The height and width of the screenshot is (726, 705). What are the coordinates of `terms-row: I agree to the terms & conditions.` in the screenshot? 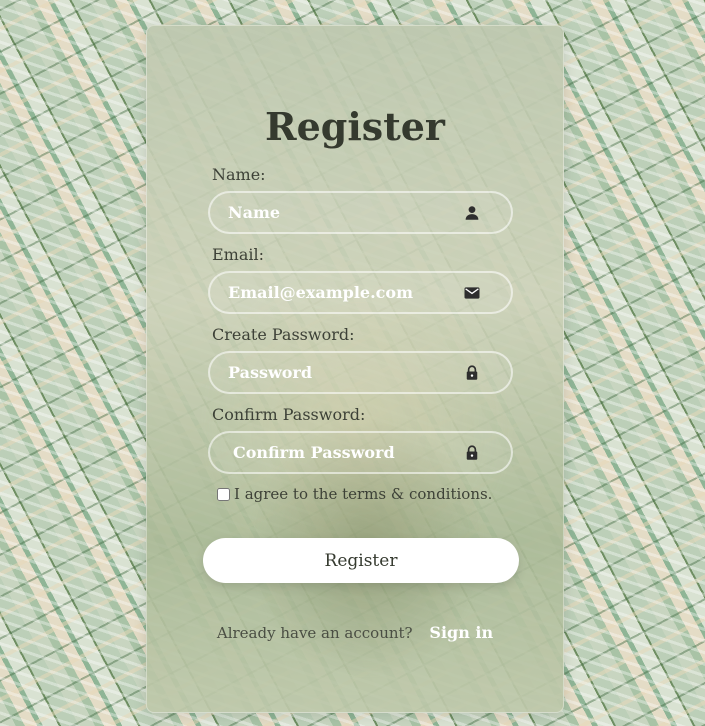 It's located at (354, 494).